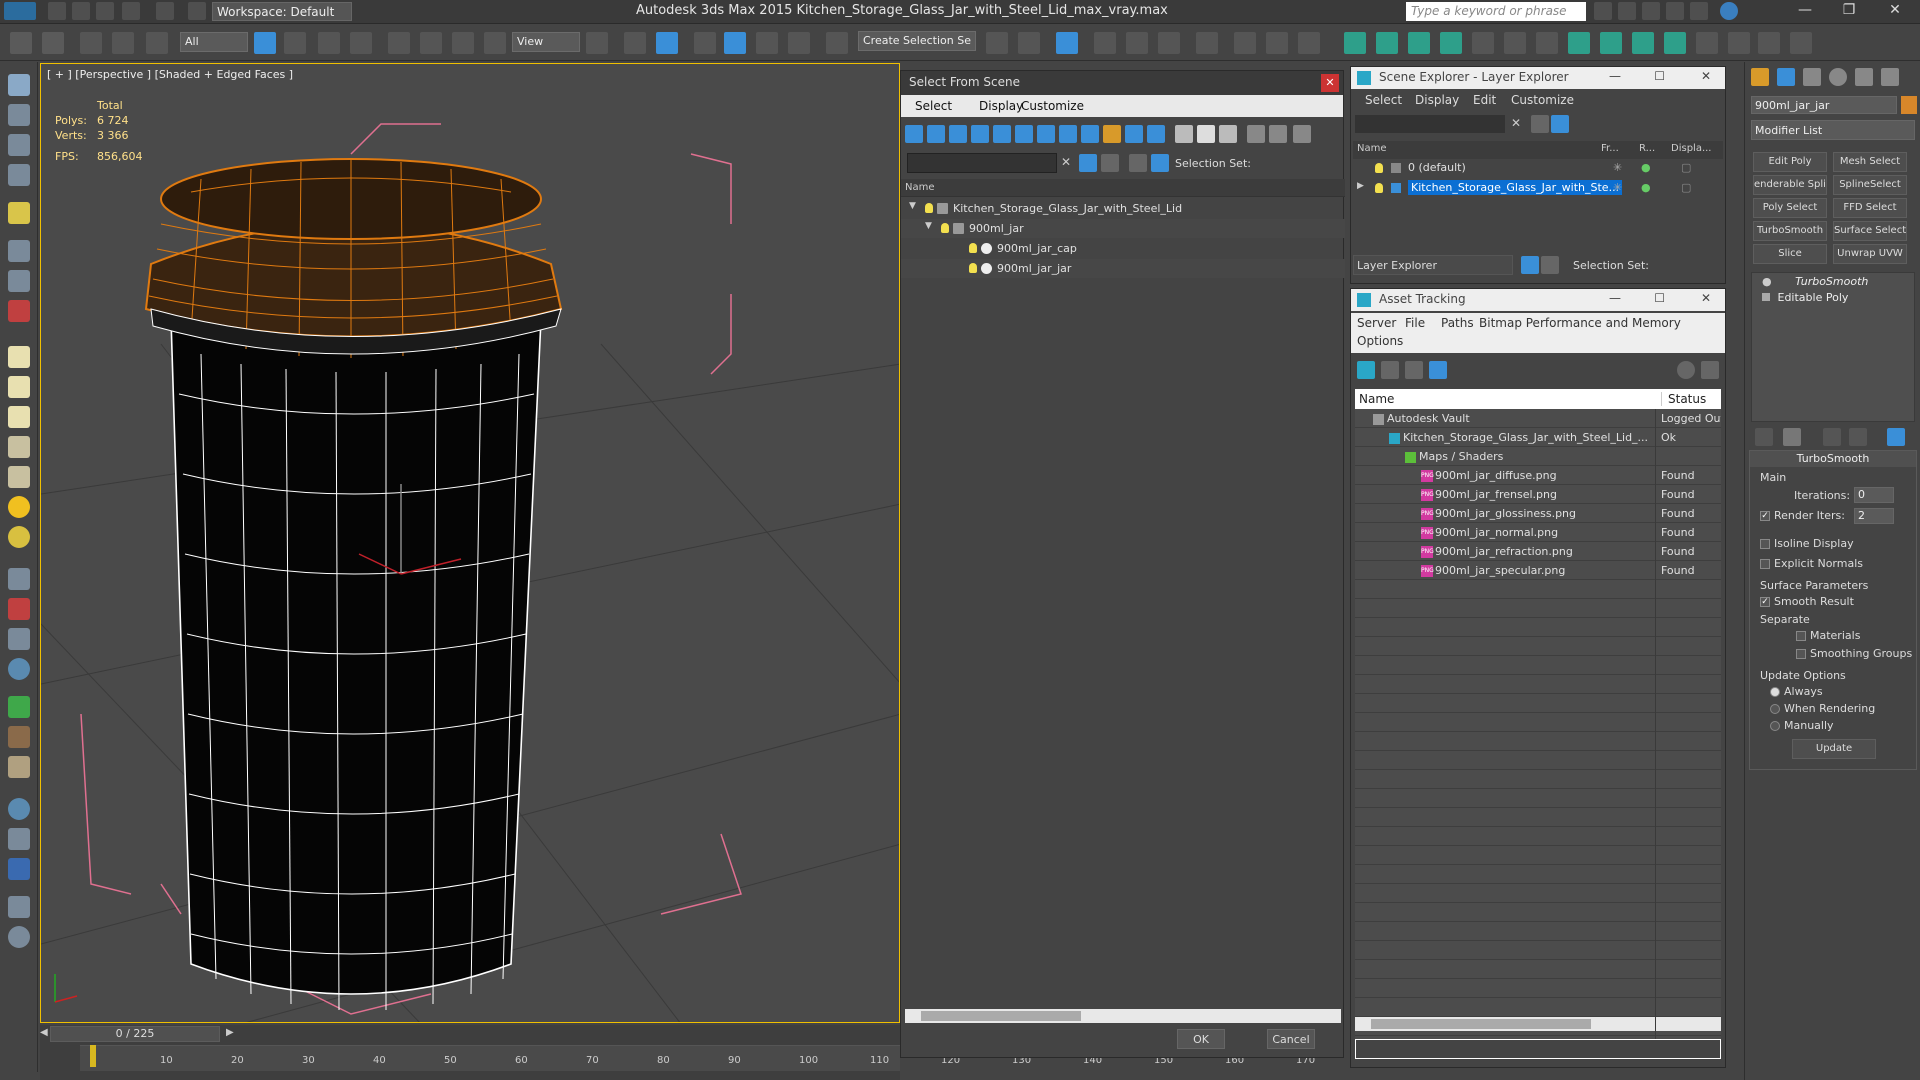  What do you see at coordinates (19, 213) in the screenshot?
I see `create-light-icon` at bounding box center [19, 213].